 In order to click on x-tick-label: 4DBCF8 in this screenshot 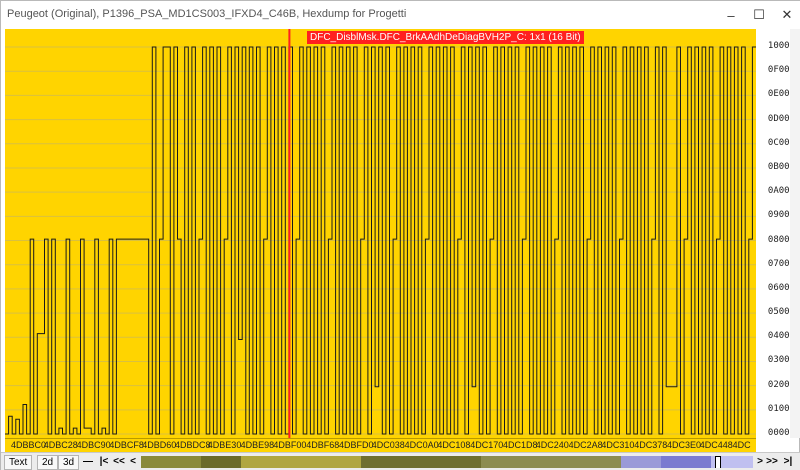, I will do `click(126, 445)`.